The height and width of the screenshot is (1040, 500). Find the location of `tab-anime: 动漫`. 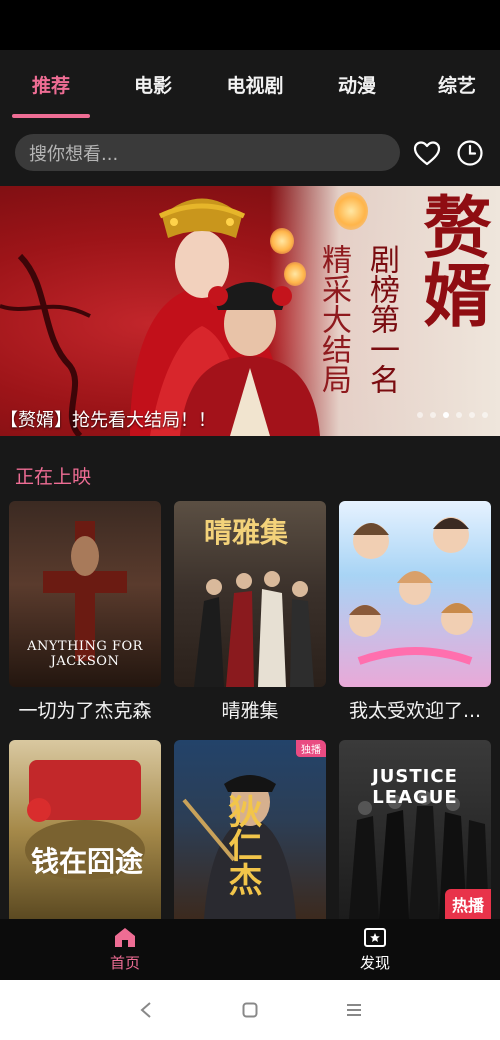

tab-anime: 动漫 is located at coordinates (357, 84).